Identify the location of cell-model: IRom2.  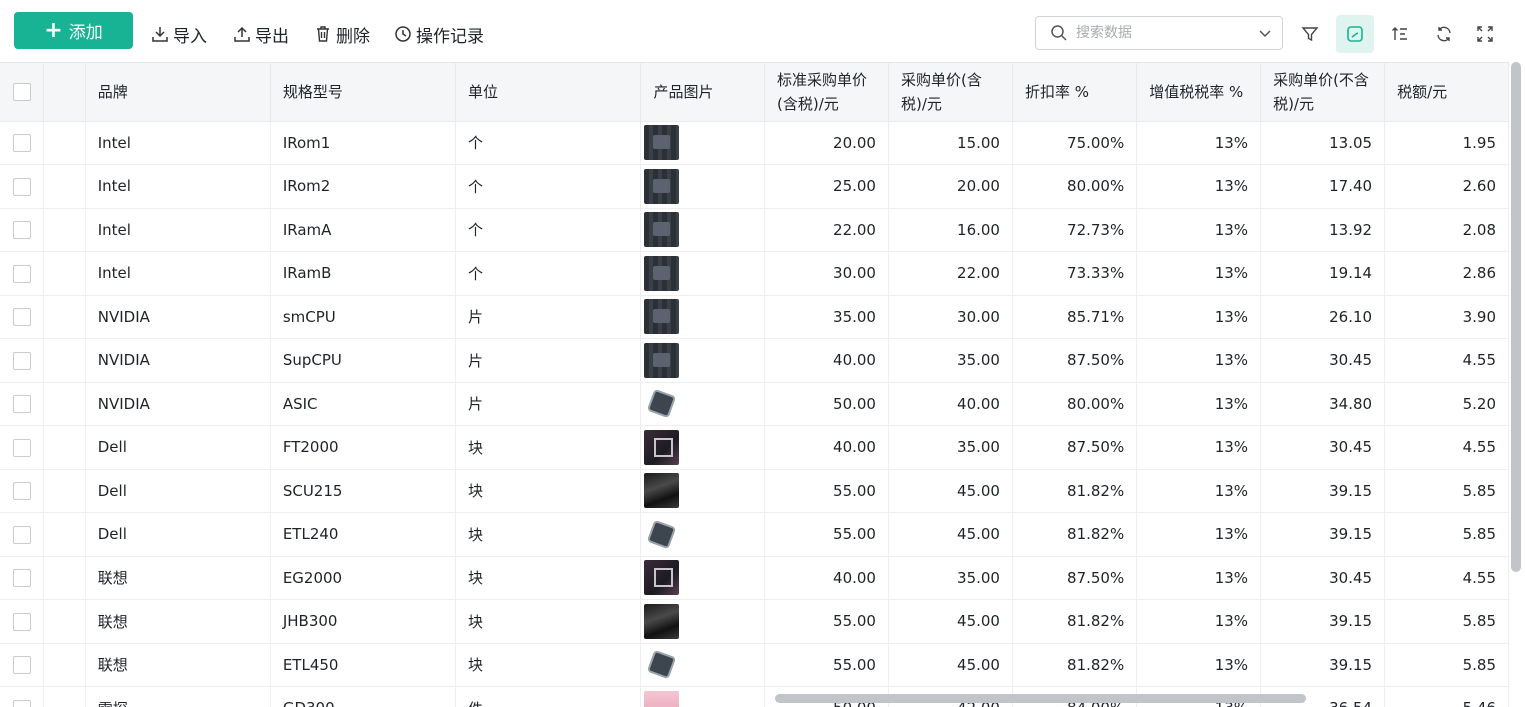
(362, 187).